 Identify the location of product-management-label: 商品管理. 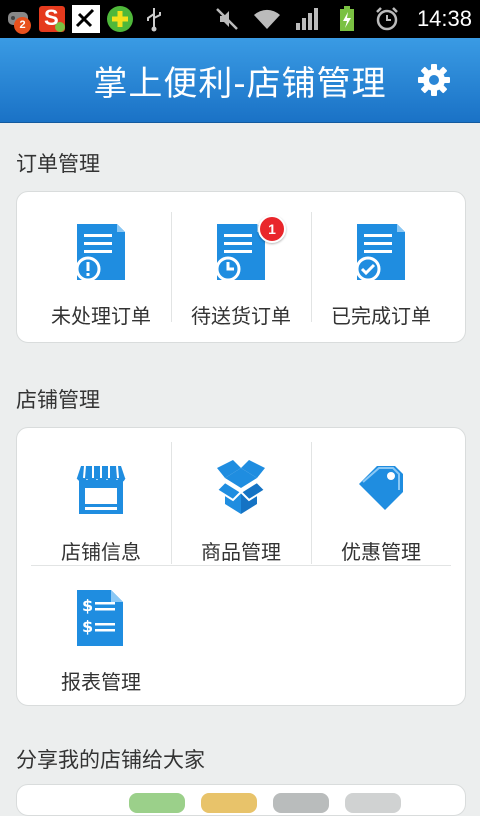
(241, 552).